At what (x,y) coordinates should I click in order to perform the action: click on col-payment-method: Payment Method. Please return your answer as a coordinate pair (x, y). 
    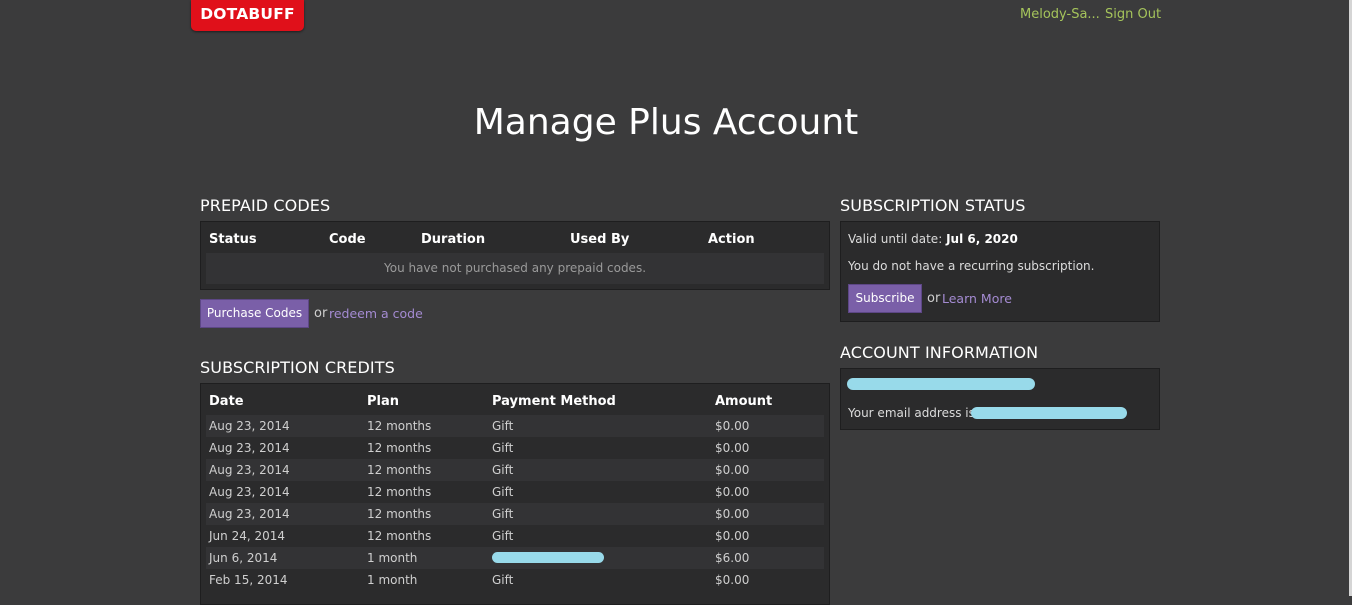
    Looking at the image, I should click on (554, 401).